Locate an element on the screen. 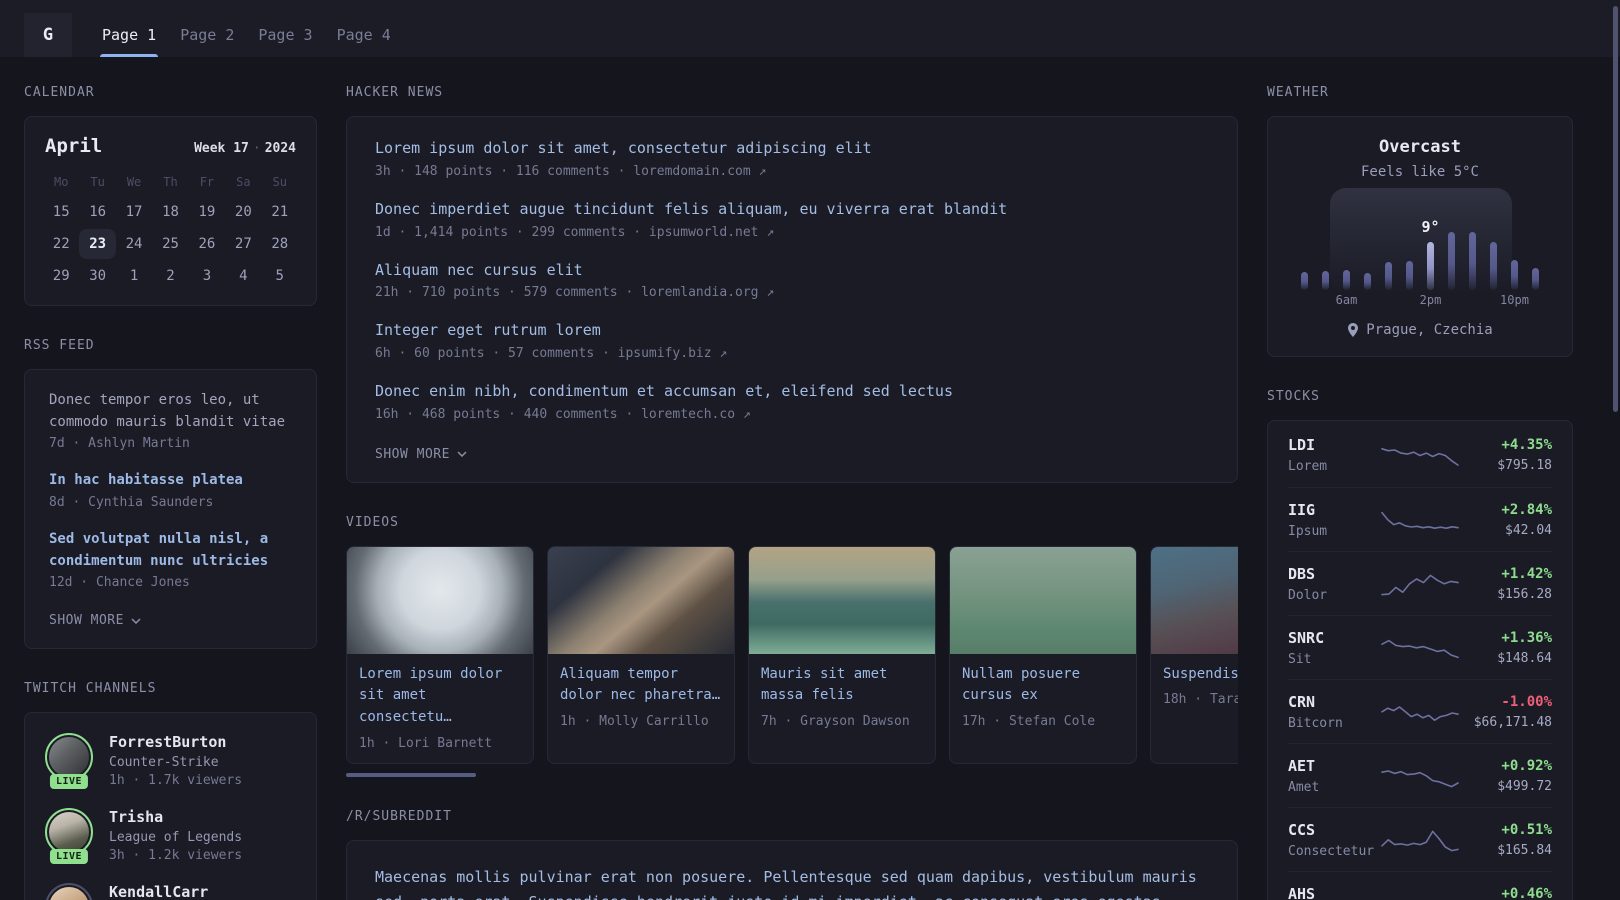  page-tabs: Page 1 Page 2 Page 3 Page 4 is located at coordinates (246, 35).